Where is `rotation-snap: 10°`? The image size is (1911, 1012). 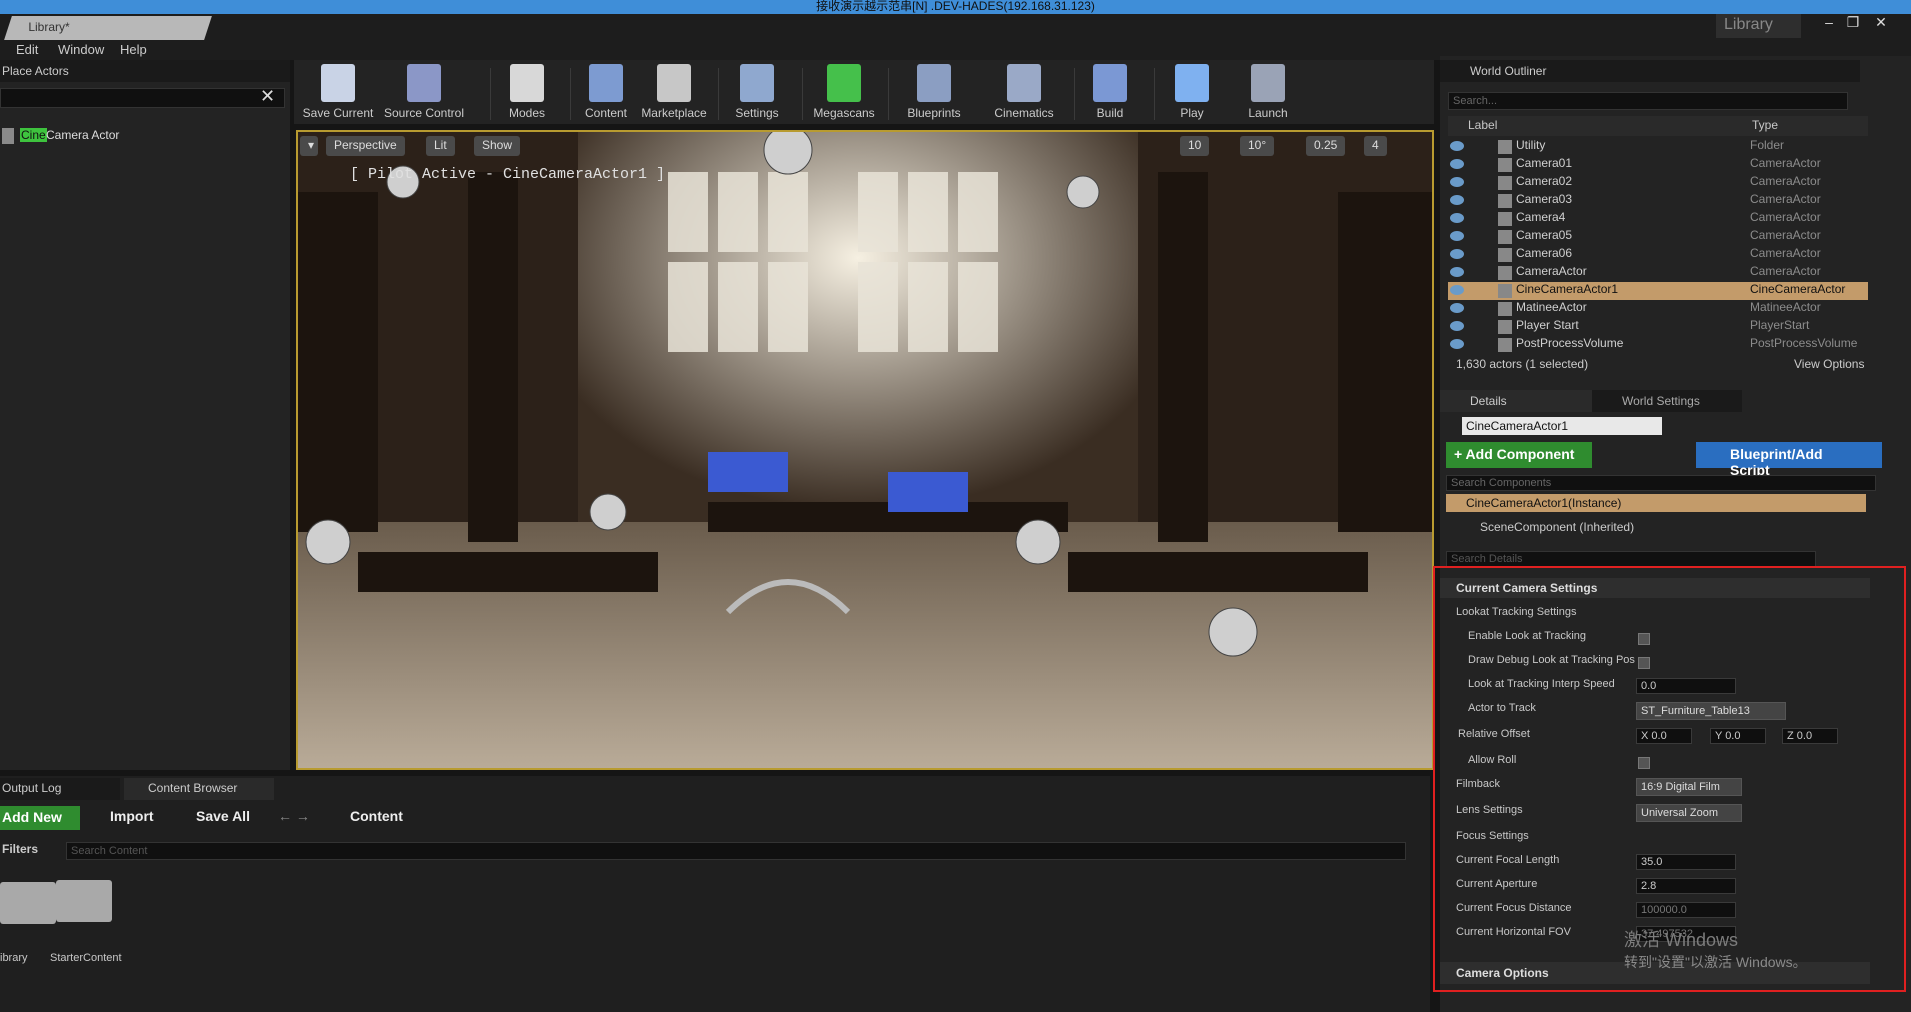
rotation-snap: 10° is located at coordinates (1257, 146).